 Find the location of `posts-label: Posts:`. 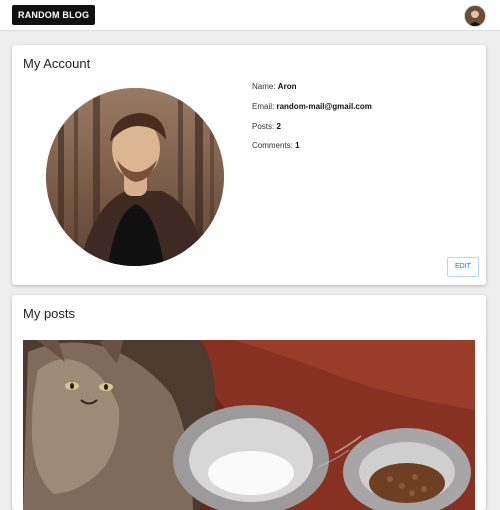

posts-label: Posts: is located at coordinates (263, 126).